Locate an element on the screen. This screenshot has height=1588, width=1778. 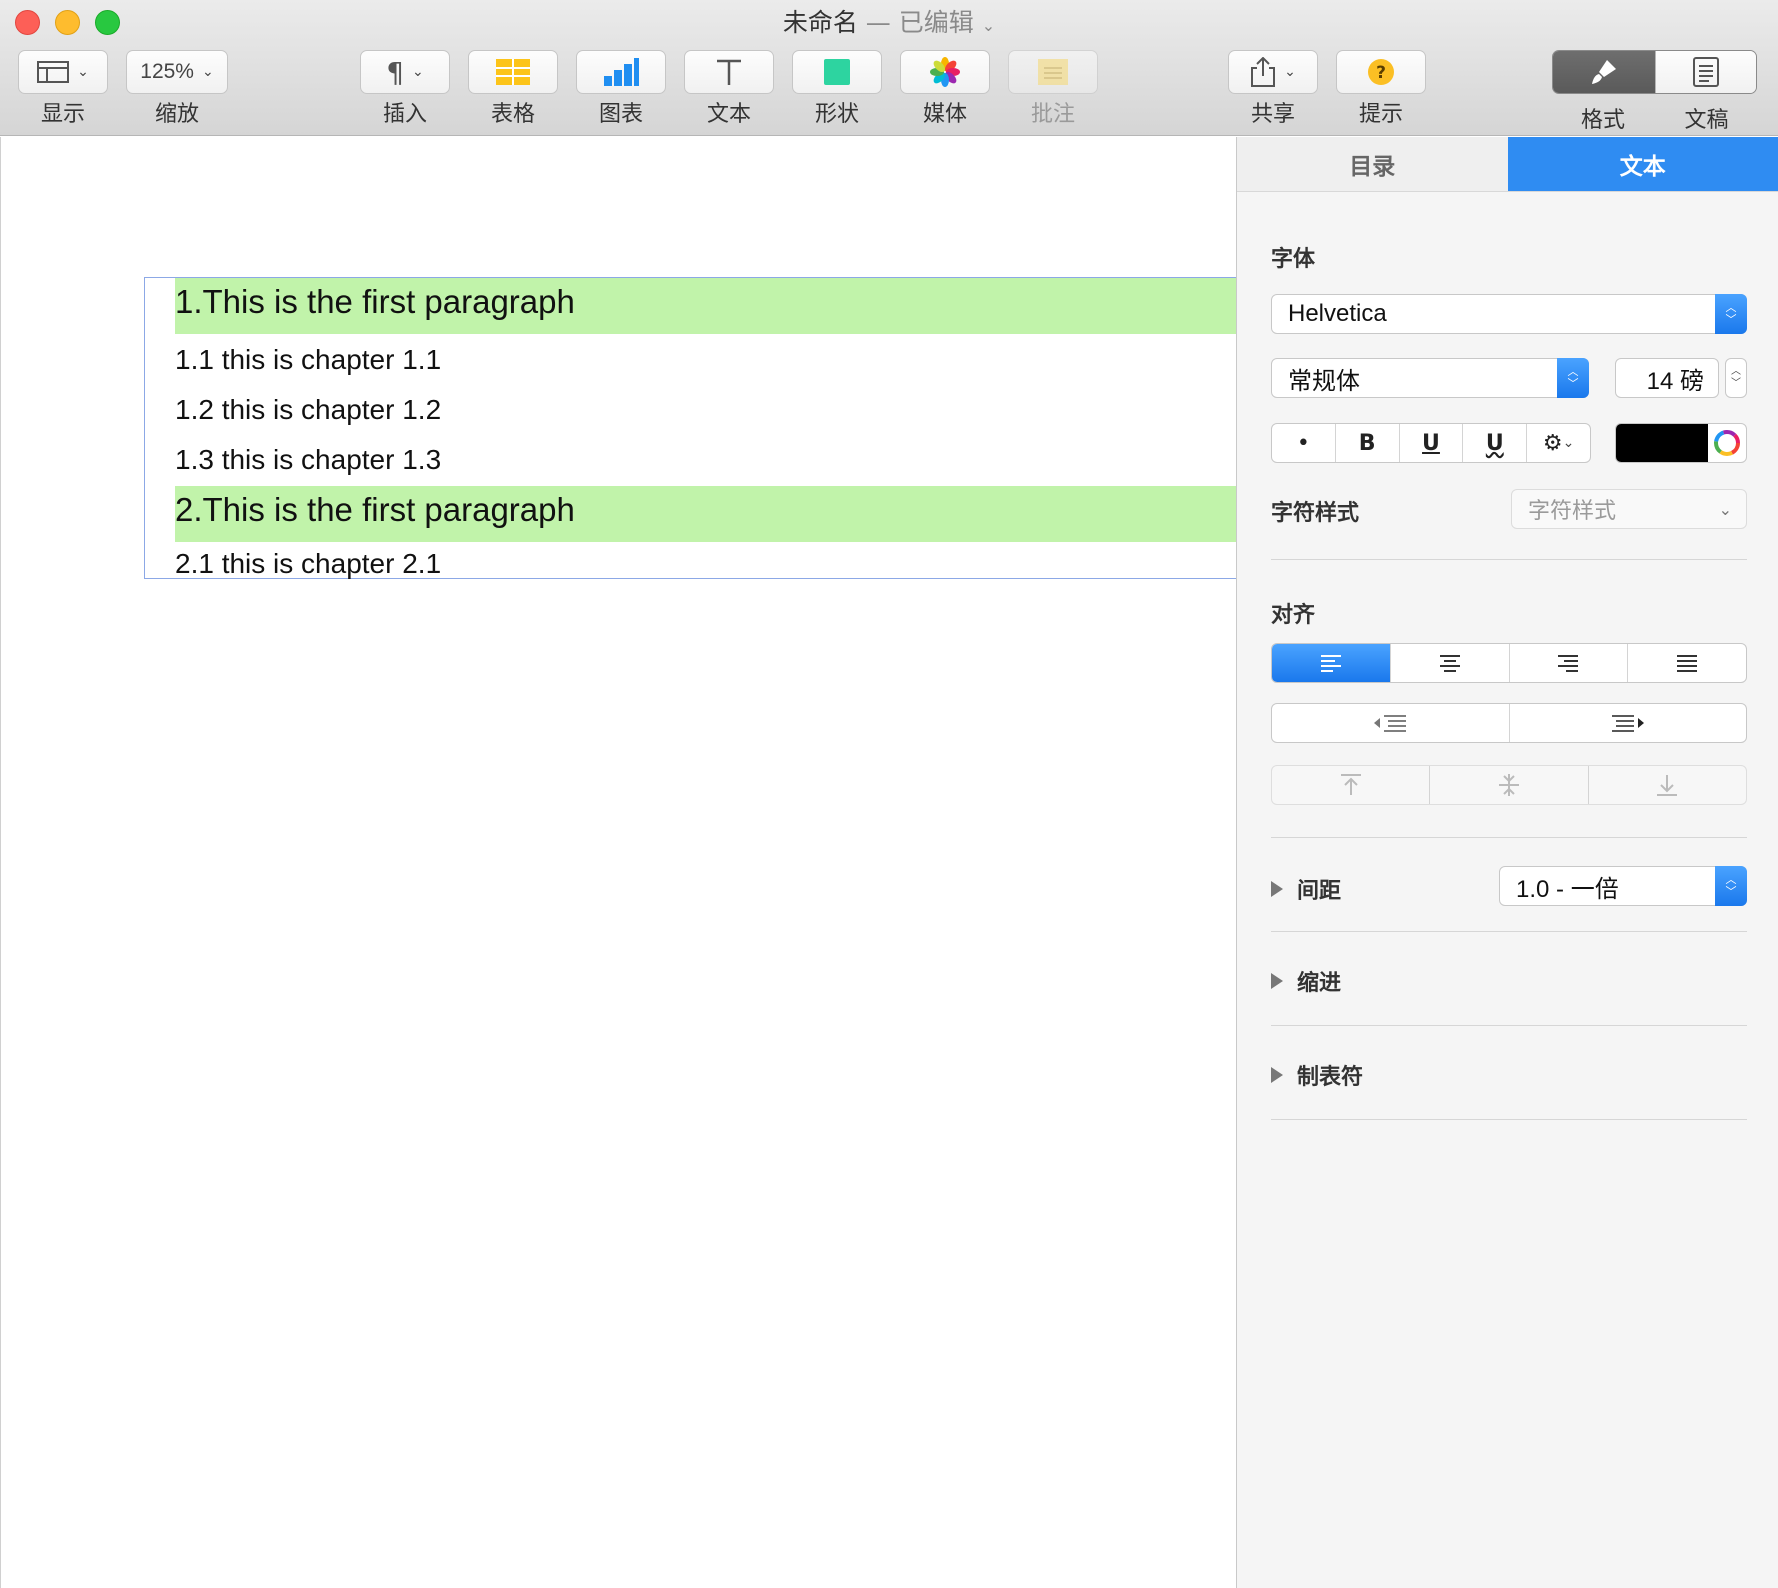
format-button is located at coordinates (1604, 72).